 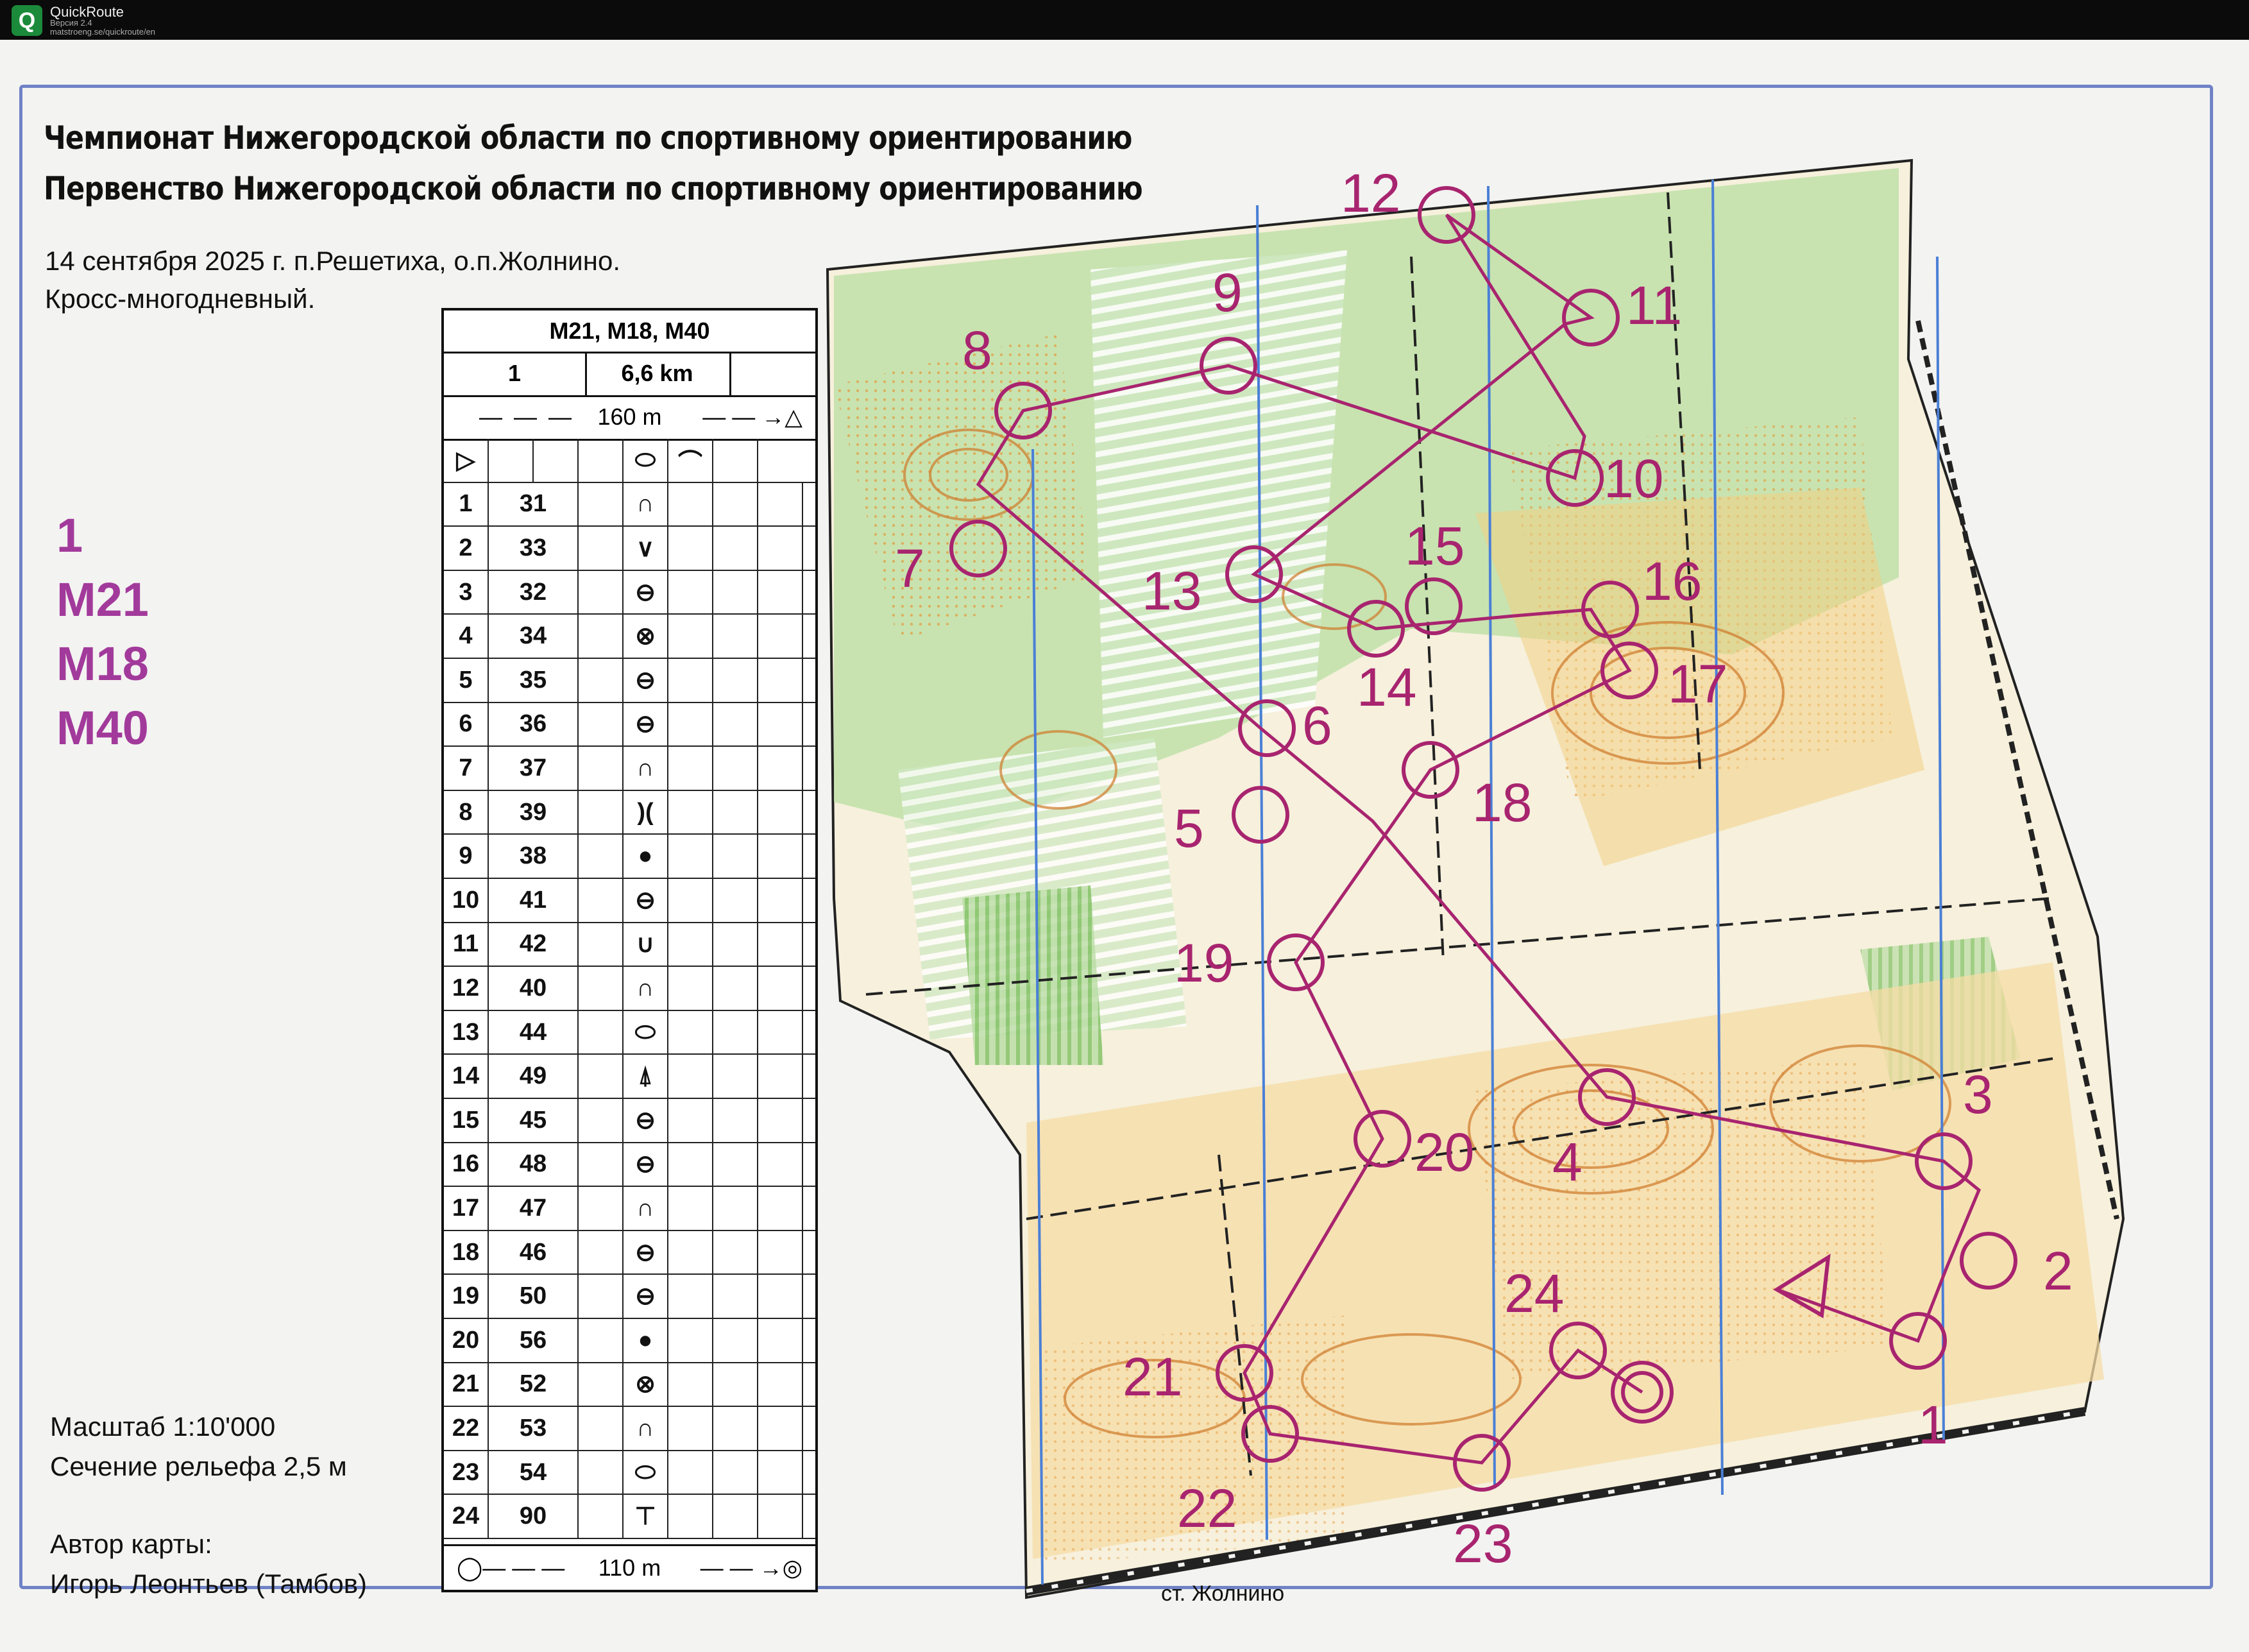 I want to click on station-label: ст. Жолнино, so click(x=1223, y=1593).